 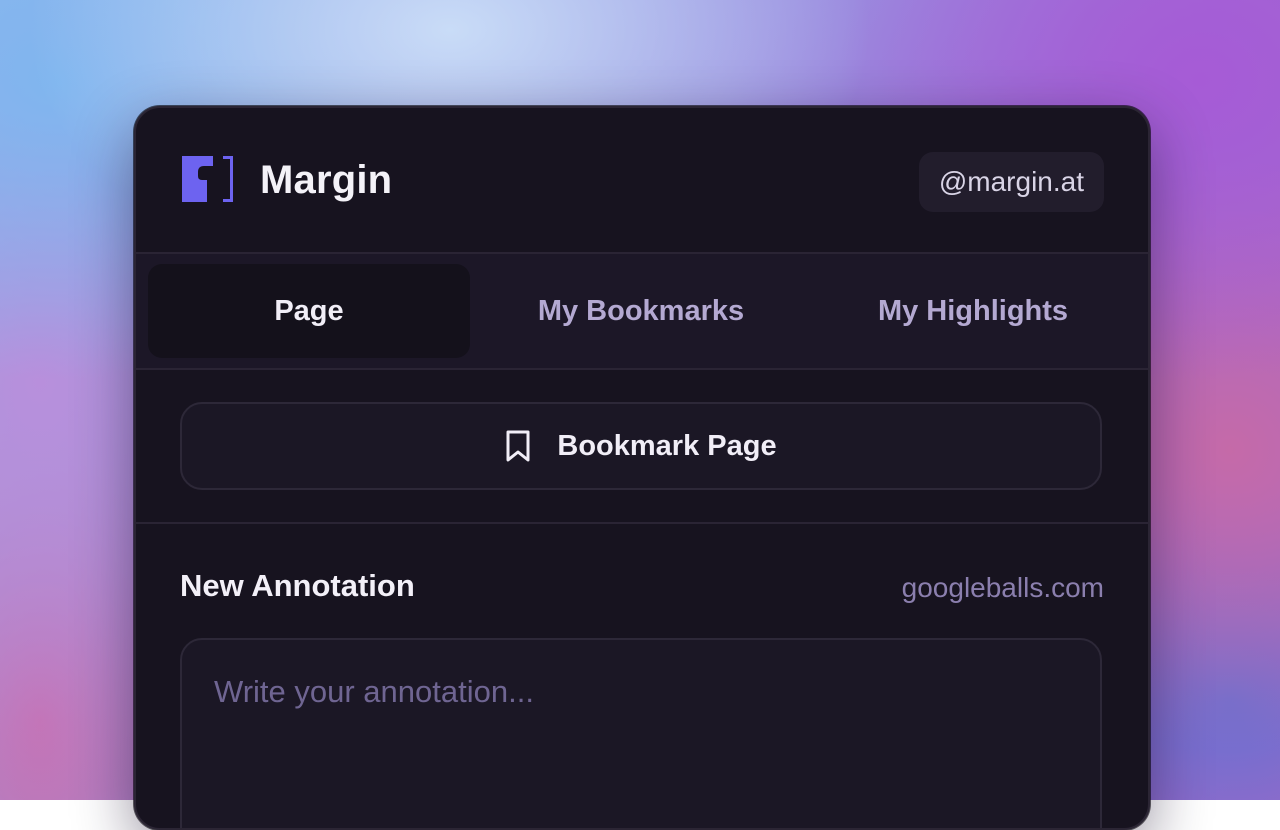 What do you see at coordinates (326, 180) in the screenshot?
I see `app-title: Margin` at bounding box center [326, 180].